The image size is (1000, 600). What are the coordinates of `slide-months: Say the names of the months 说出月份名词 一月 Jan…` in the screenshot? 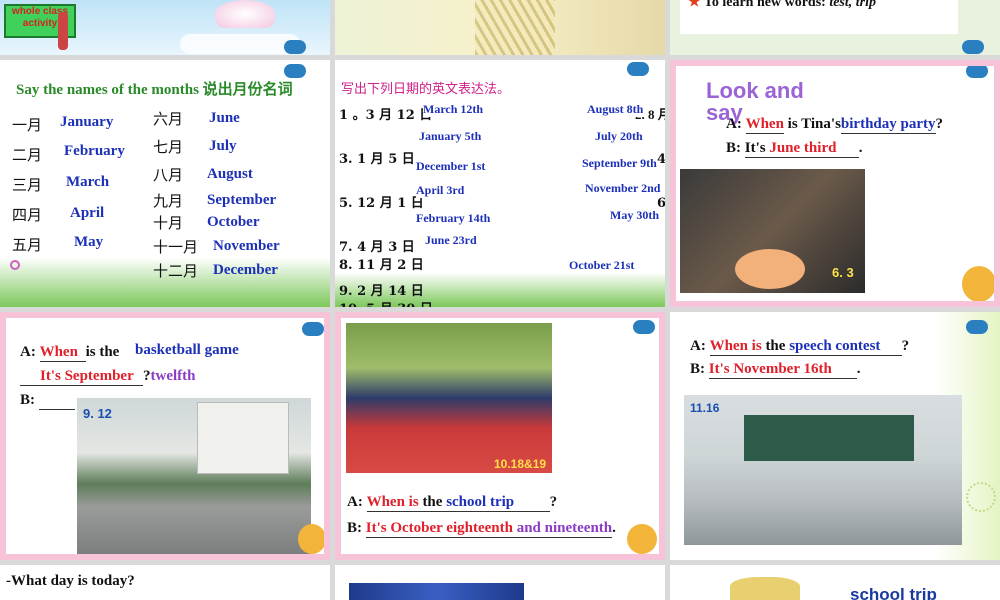 It's located at (165, 183).